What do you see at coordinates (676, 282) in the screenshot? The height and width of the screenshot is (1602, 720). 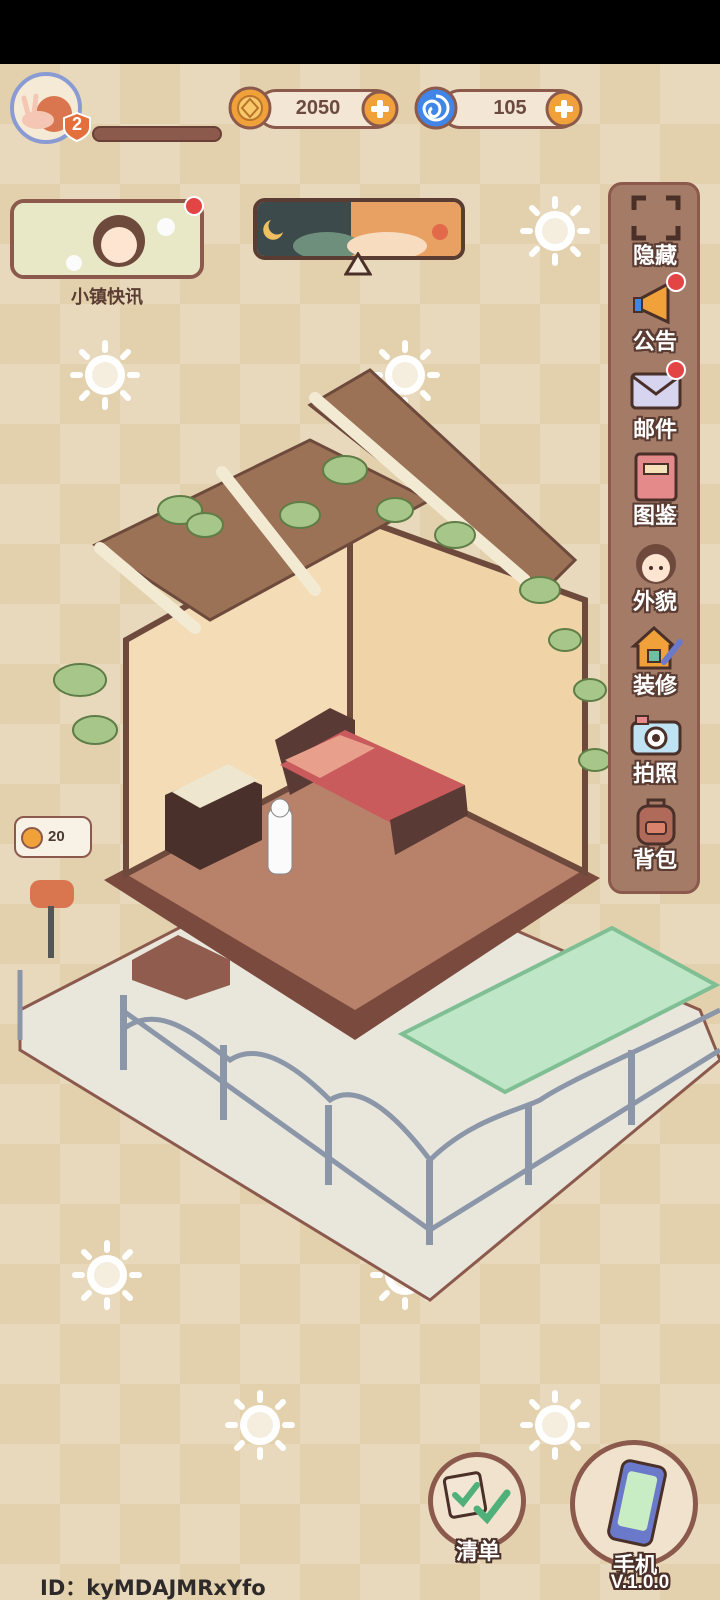 I see `announcement-notification-badge` at bounding box center [676, 282].